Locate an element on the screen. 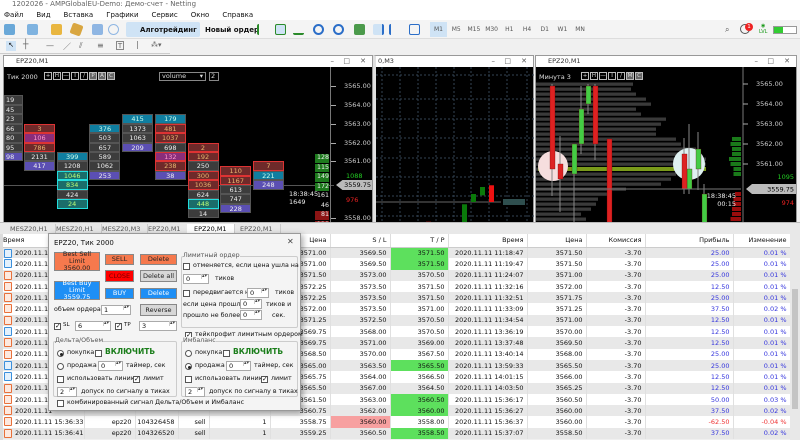 This screenshot has width=800, height=440. chart-tool-button: I is located at coordinates (612, 76).